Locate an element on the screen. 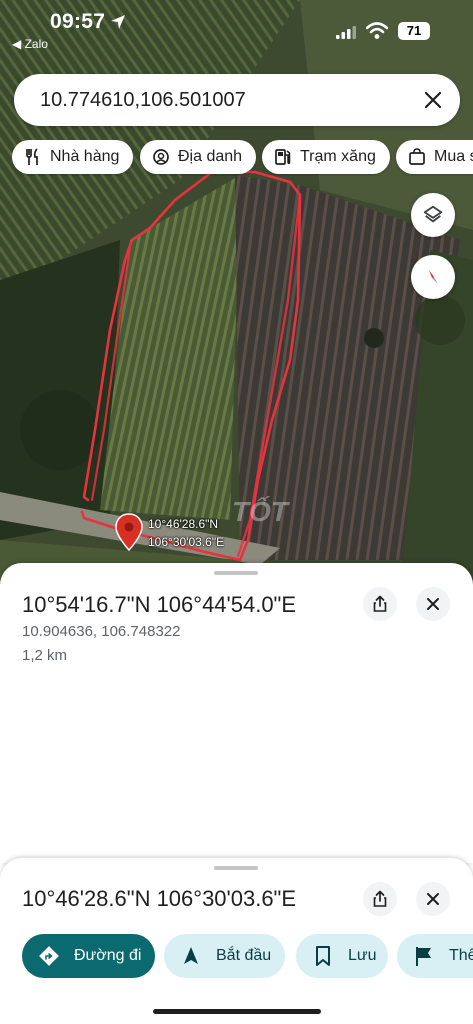 The height and width of the screenshot is (1024, 473). decimal-coordinates: 10.904636, 106.748322 is located at coordinates (101, 631).